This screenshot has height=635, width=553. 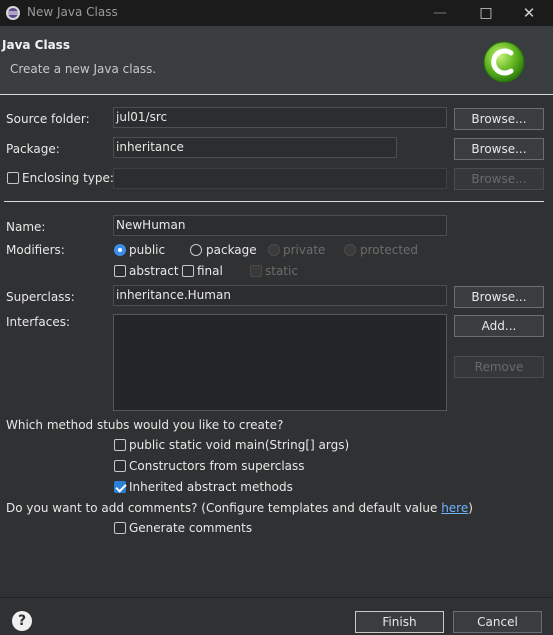 What do you see at coordinates (499, 367) in the screenshot?
I see `interfaces-remove-button: Remove` at bounding box center [499, 367].